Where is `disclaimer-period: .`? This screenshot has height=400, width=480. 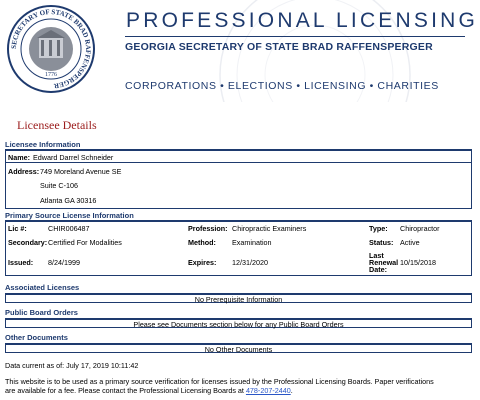 disclaimer-period: . is located at coordinates (291, 390).